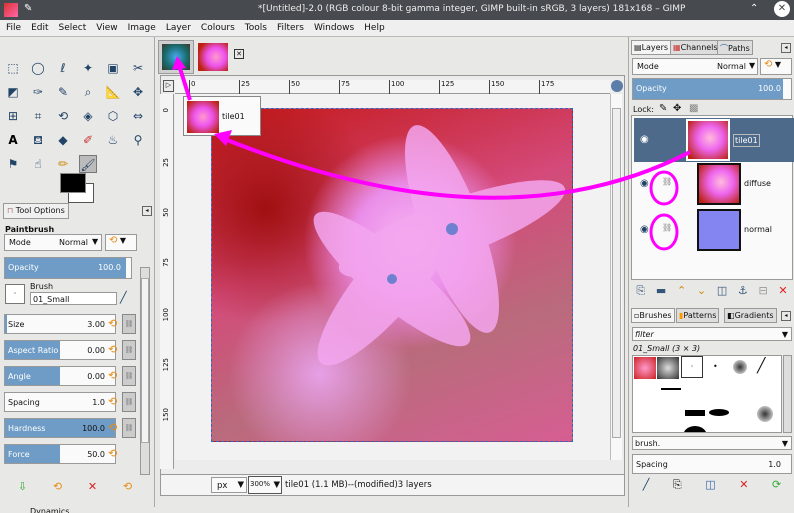 The height and width of the screenshot is (513, 794). I want to click on brush-filter-input: filter ▼, so click(712, 334).